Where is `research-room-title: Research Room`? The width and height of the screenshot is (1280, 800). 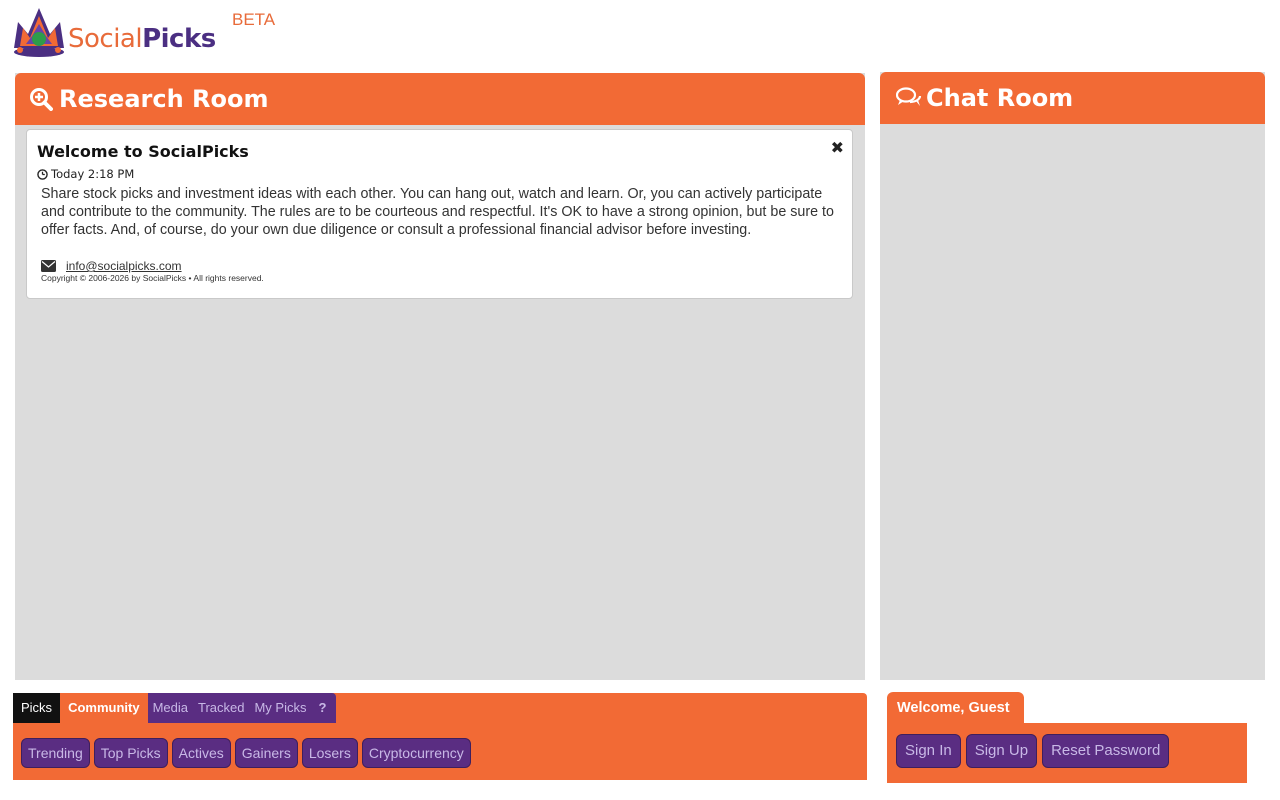
research-room-title: Research Room is located at coordinates (164, 99).